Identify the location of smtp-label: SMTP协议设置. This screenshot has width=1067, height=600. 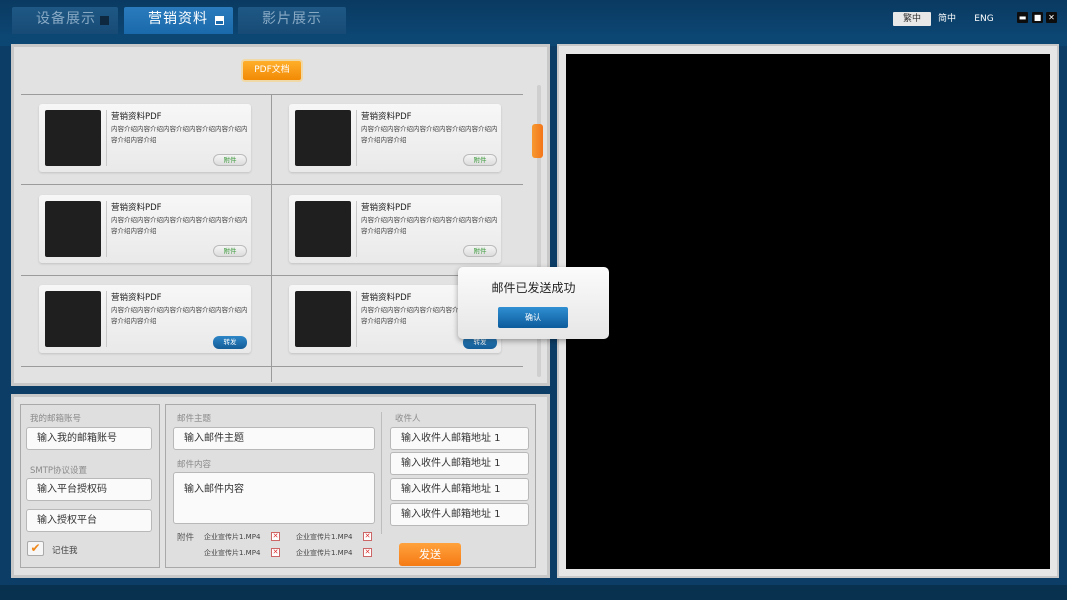
(59, 471).